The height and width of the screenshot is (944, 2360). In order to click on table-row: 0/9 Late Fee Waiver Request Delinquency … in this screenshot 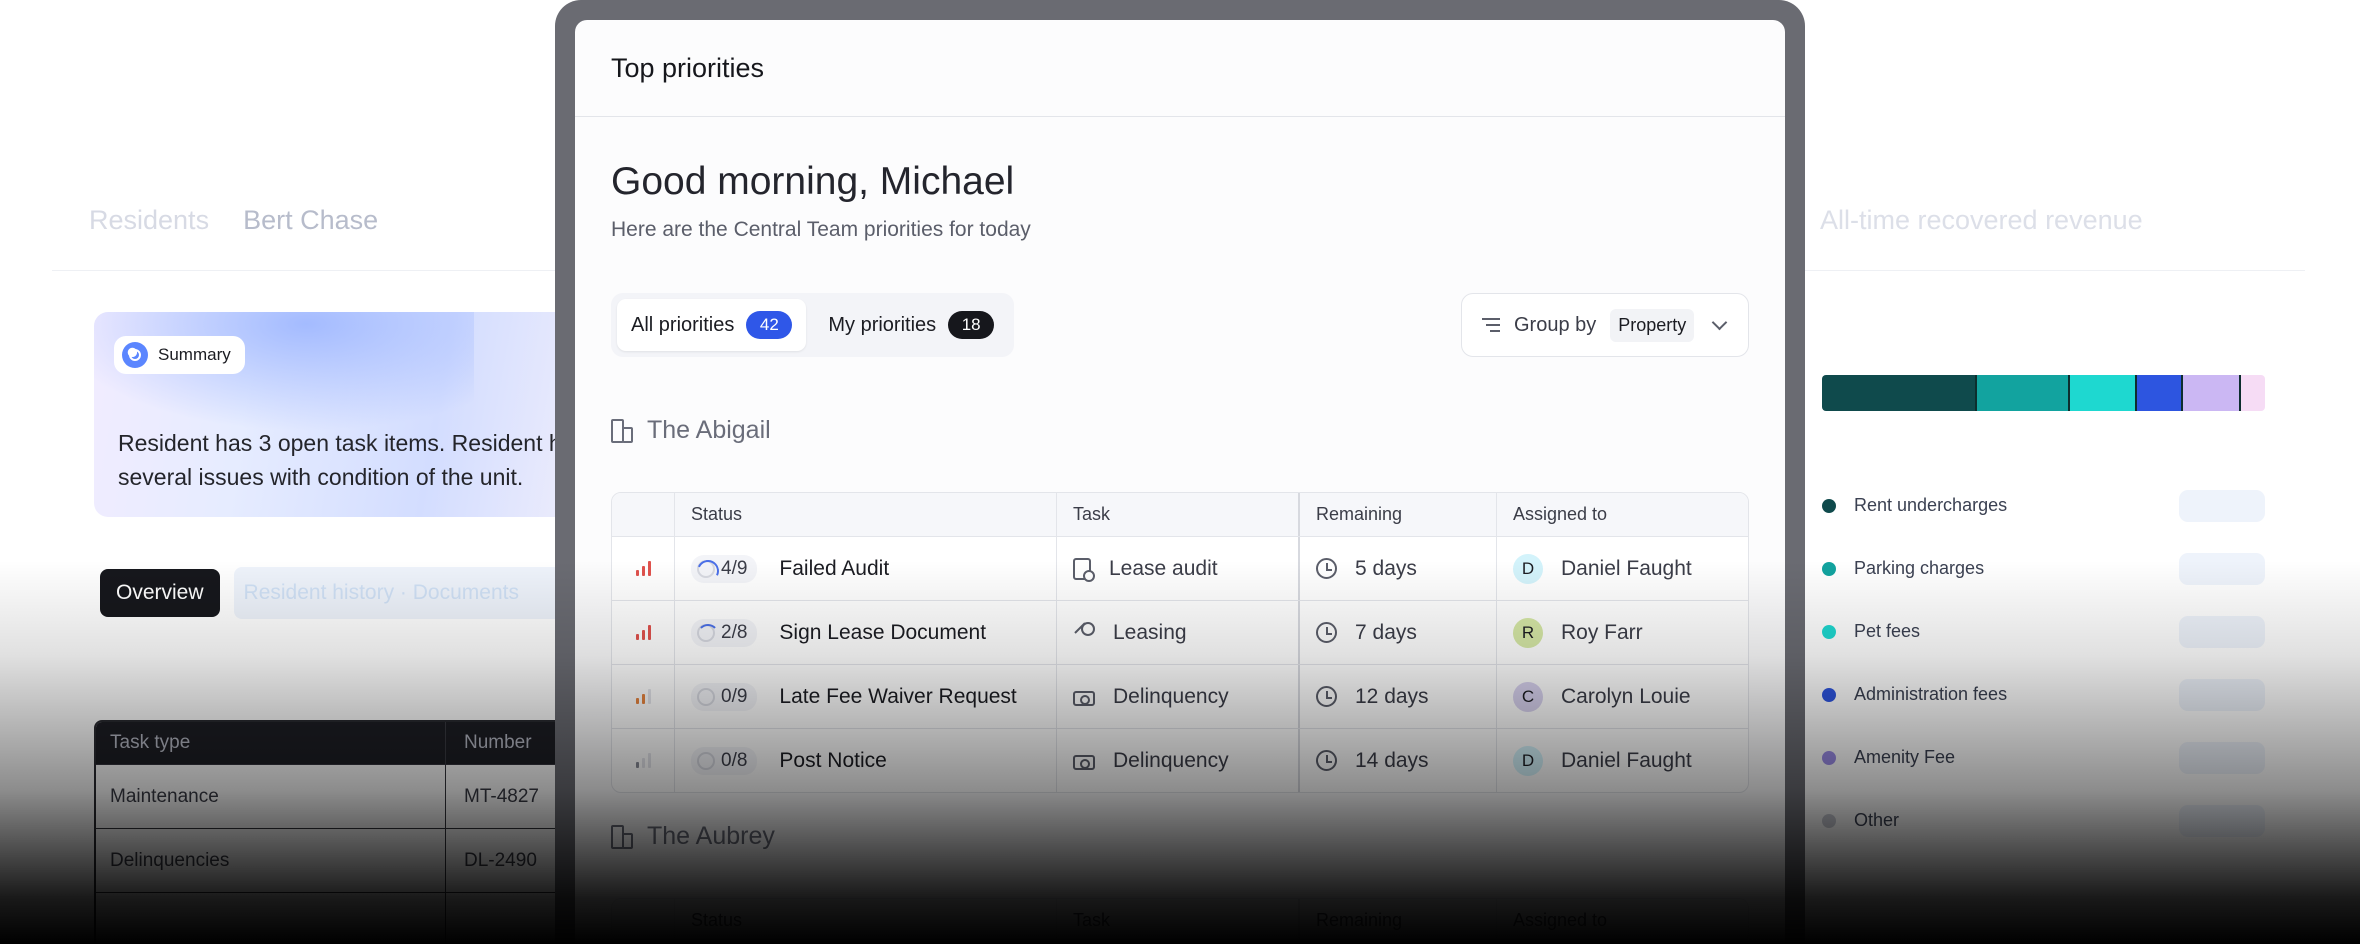, I will do `click(1180, 696)`.